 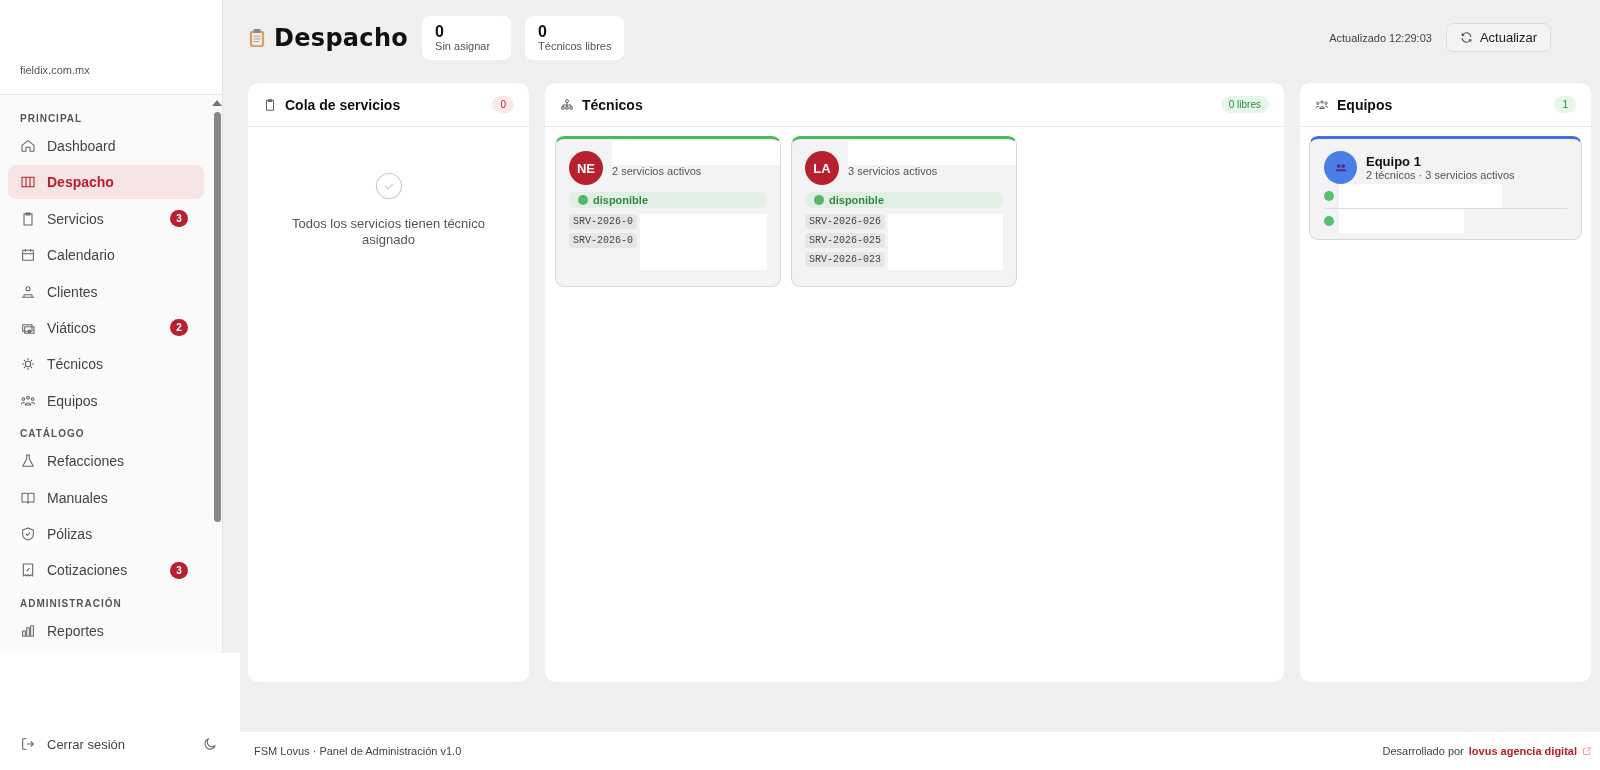 What do you see at coordinates (1322, 104) in the screenshot?
I see `group-icon` at bounding box center [1322, 104].